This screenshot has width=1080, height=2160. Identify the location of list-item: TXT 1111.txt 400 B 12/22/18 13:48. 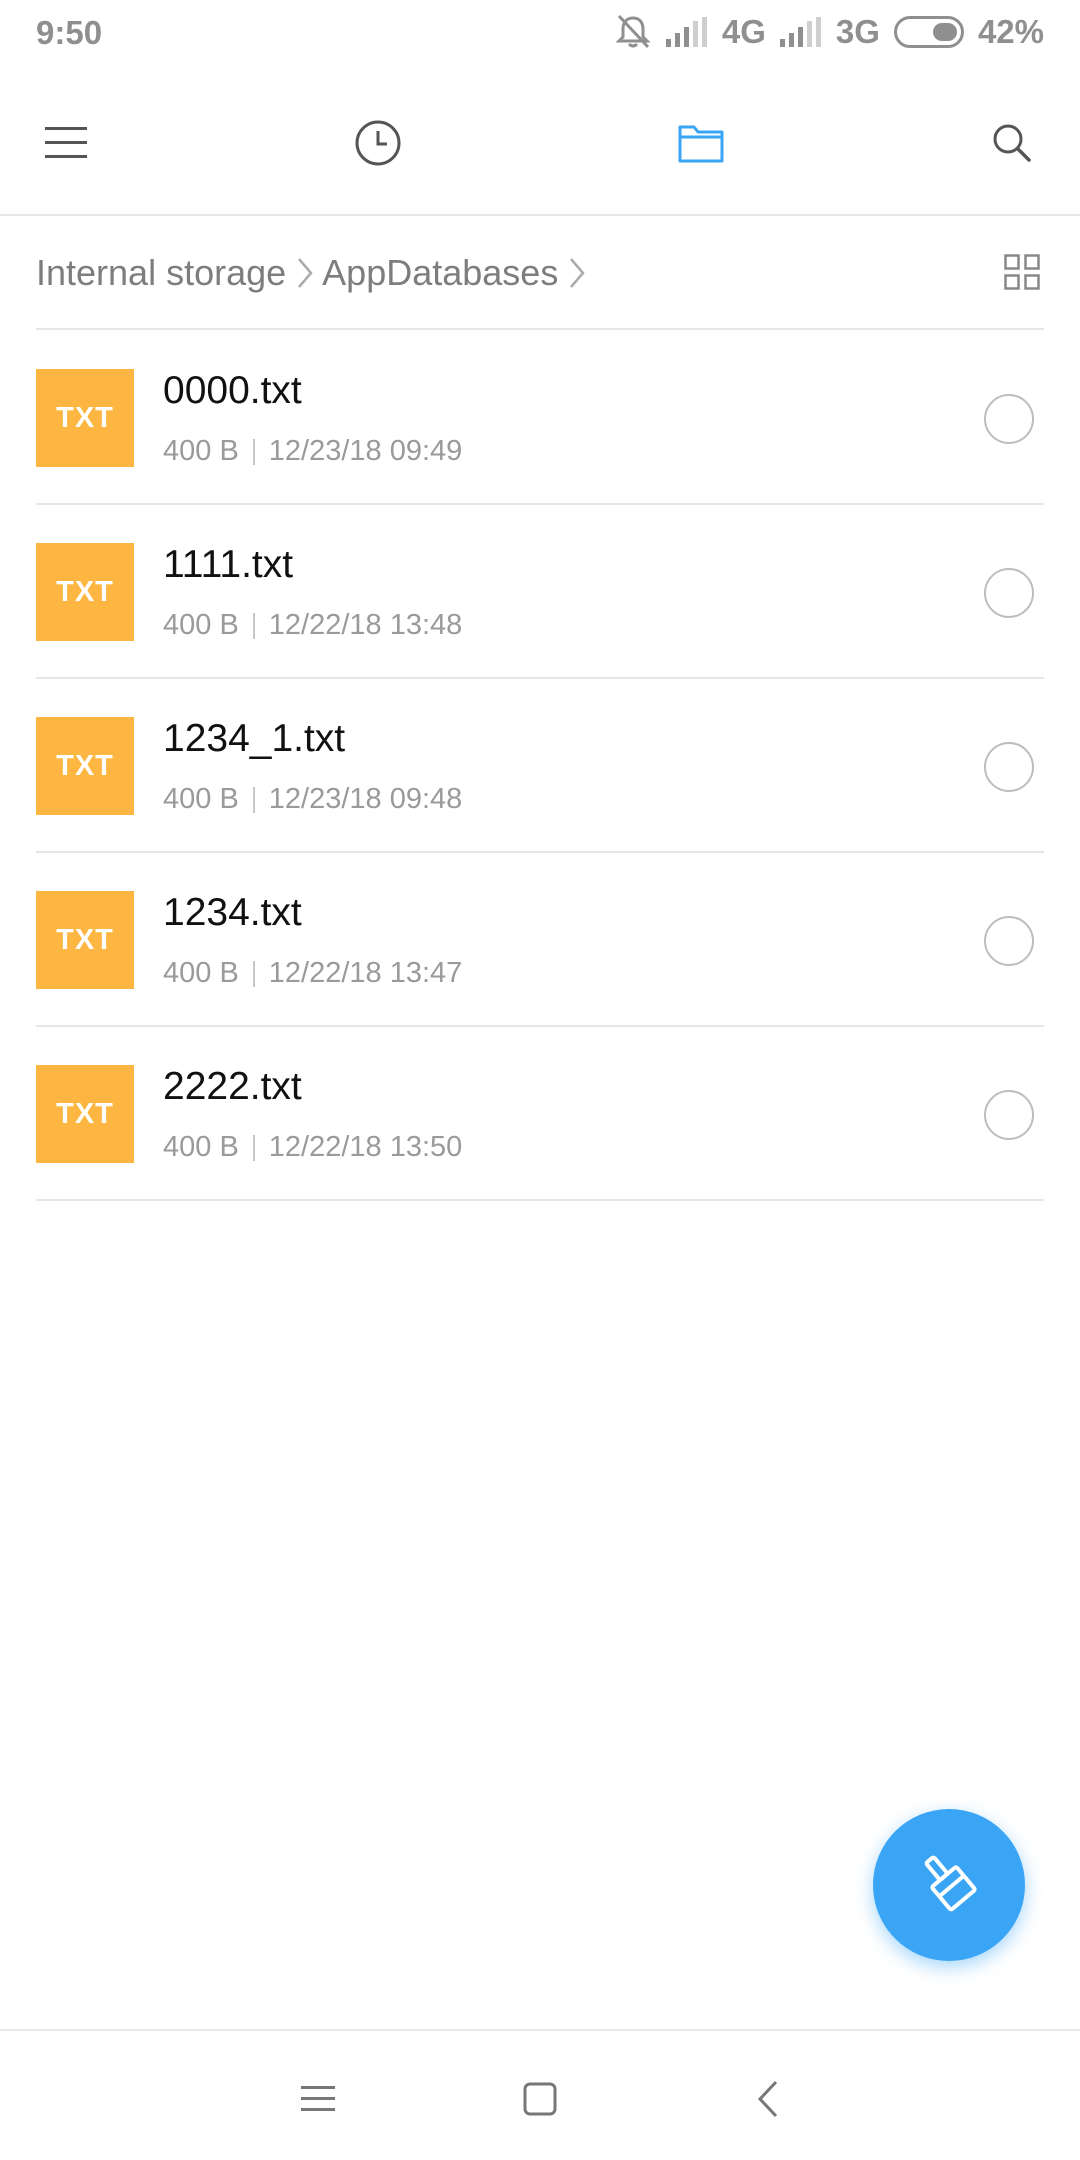
(540, 592).